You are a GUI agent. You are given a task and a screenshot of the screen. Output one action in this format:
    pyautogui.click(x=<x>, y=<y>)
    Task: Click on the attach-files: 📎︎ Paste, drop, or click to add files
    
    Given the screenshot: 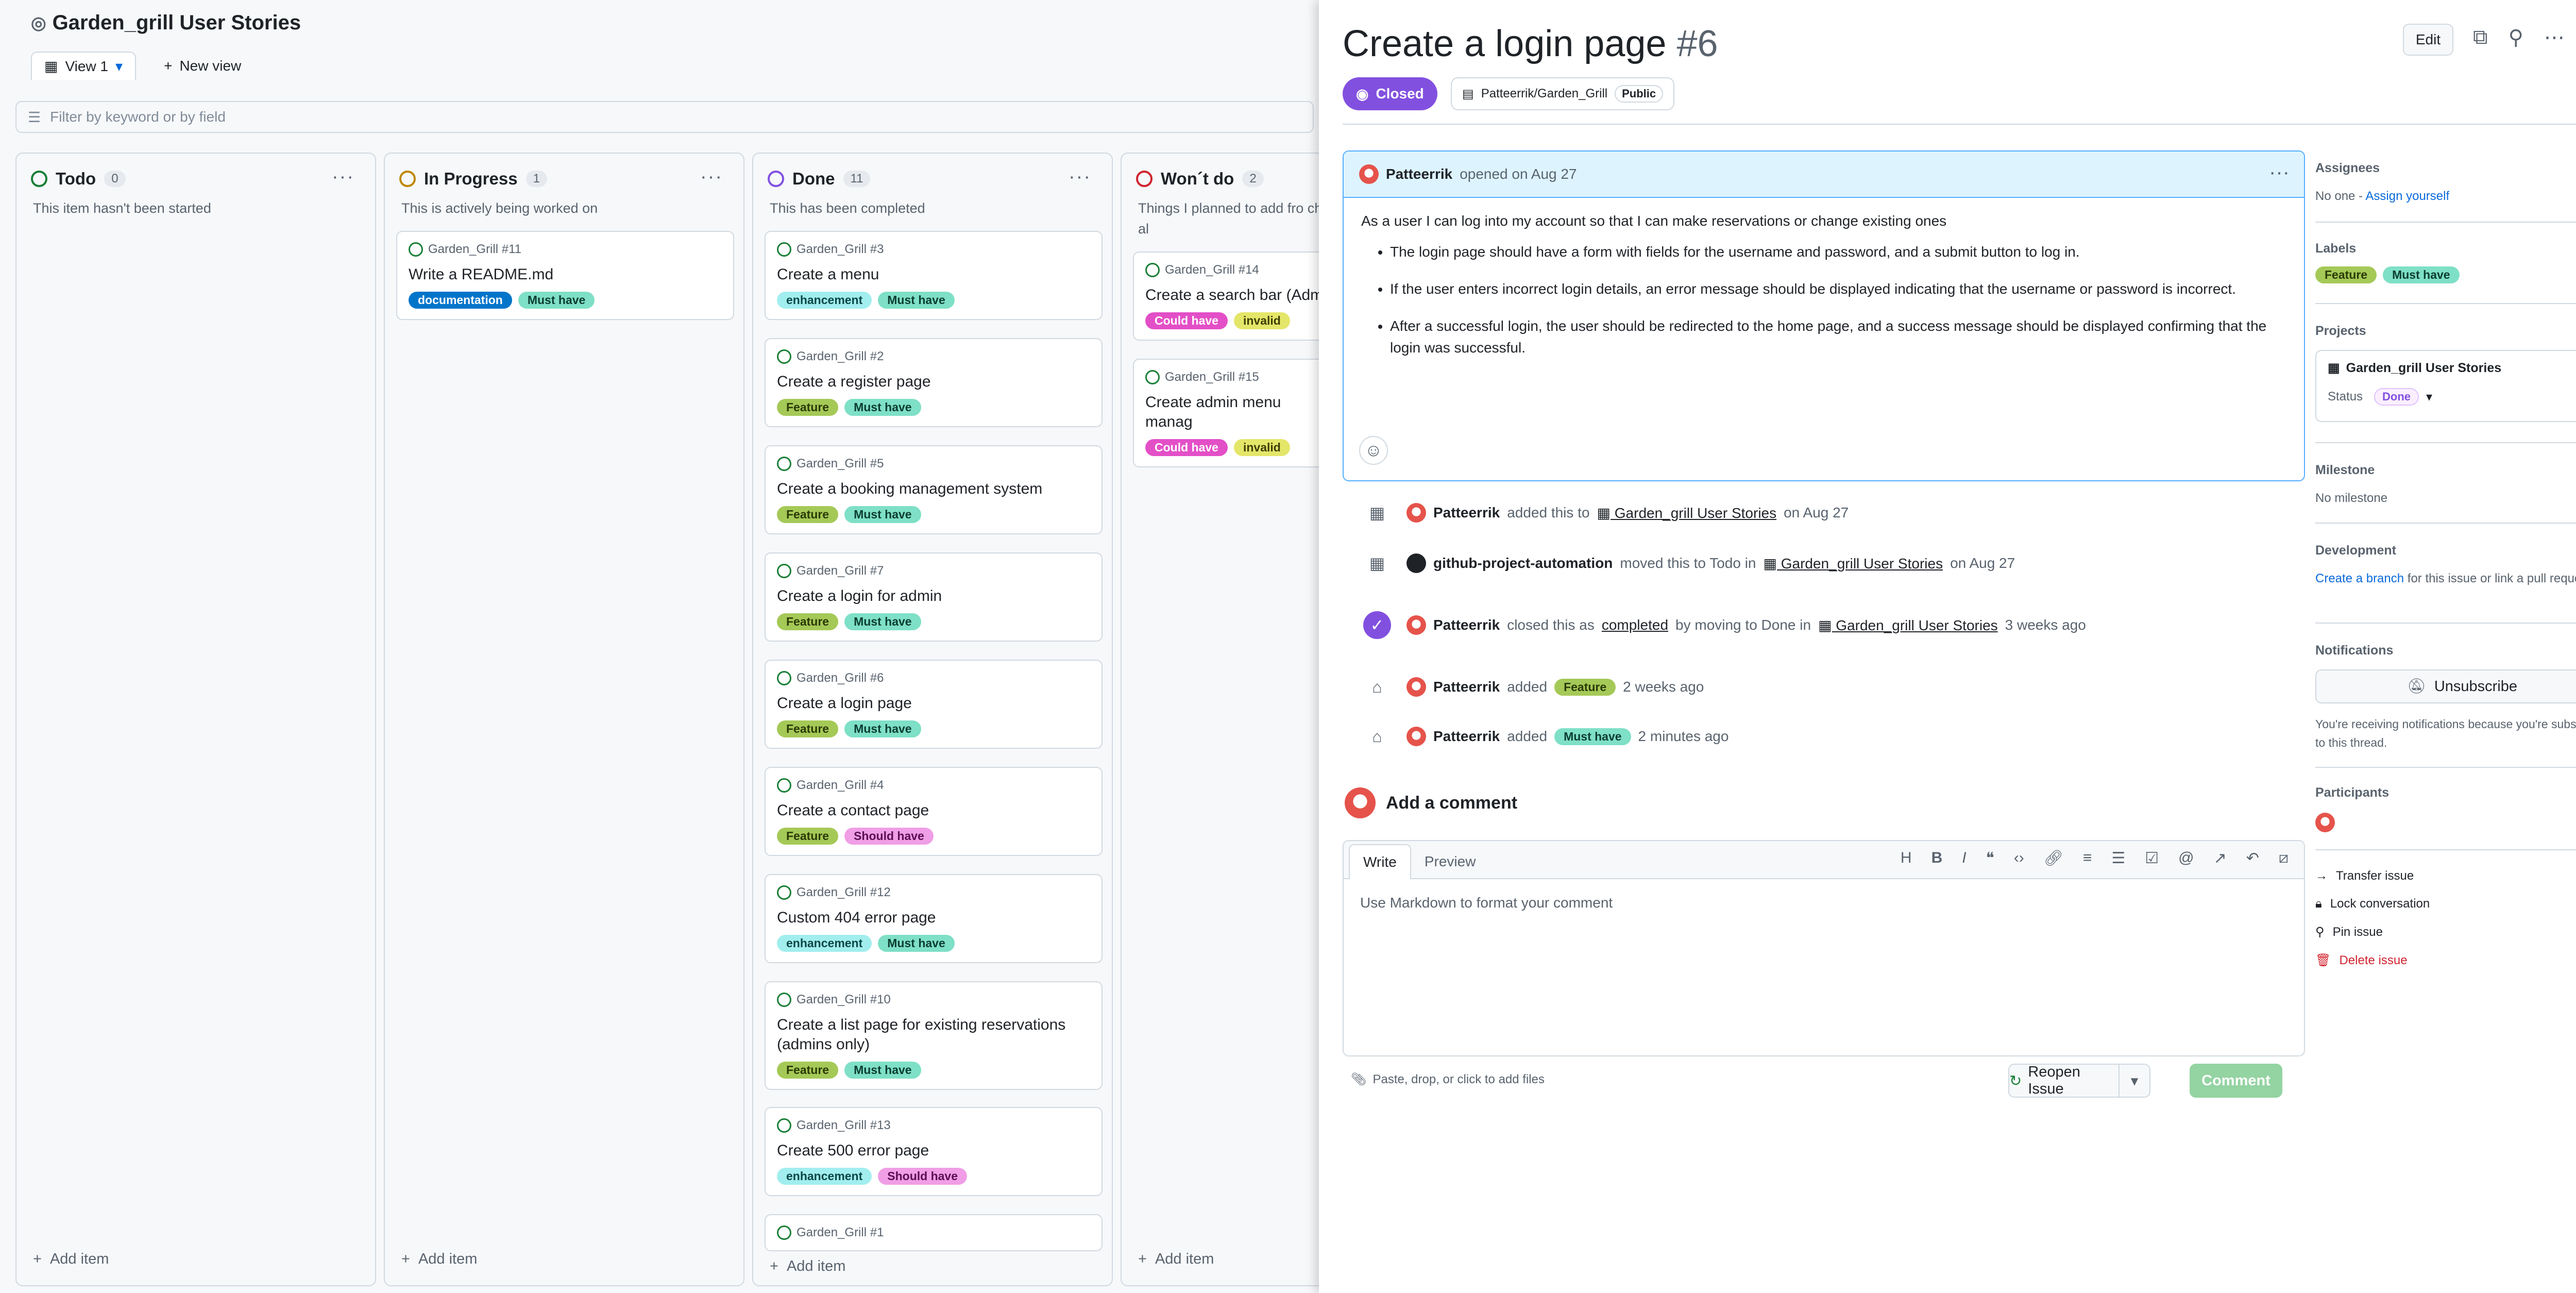 What is the action you would take?
    pyautogui.click(x=1448, y=1080)
    